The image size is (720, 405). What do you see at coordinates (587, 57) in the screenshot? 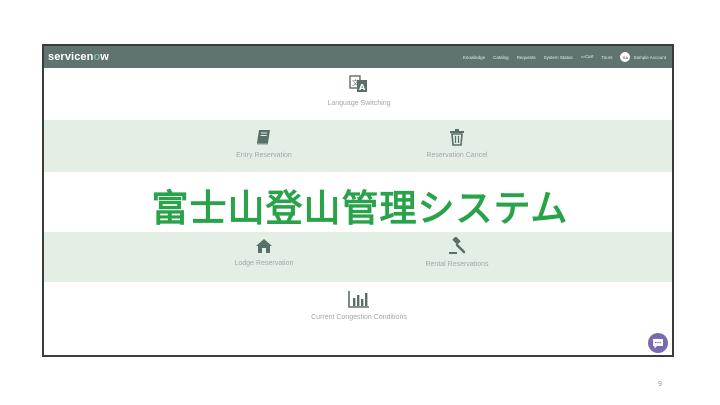
I see `nav-cart: ▭Cart` at bounding box center [587, 57].